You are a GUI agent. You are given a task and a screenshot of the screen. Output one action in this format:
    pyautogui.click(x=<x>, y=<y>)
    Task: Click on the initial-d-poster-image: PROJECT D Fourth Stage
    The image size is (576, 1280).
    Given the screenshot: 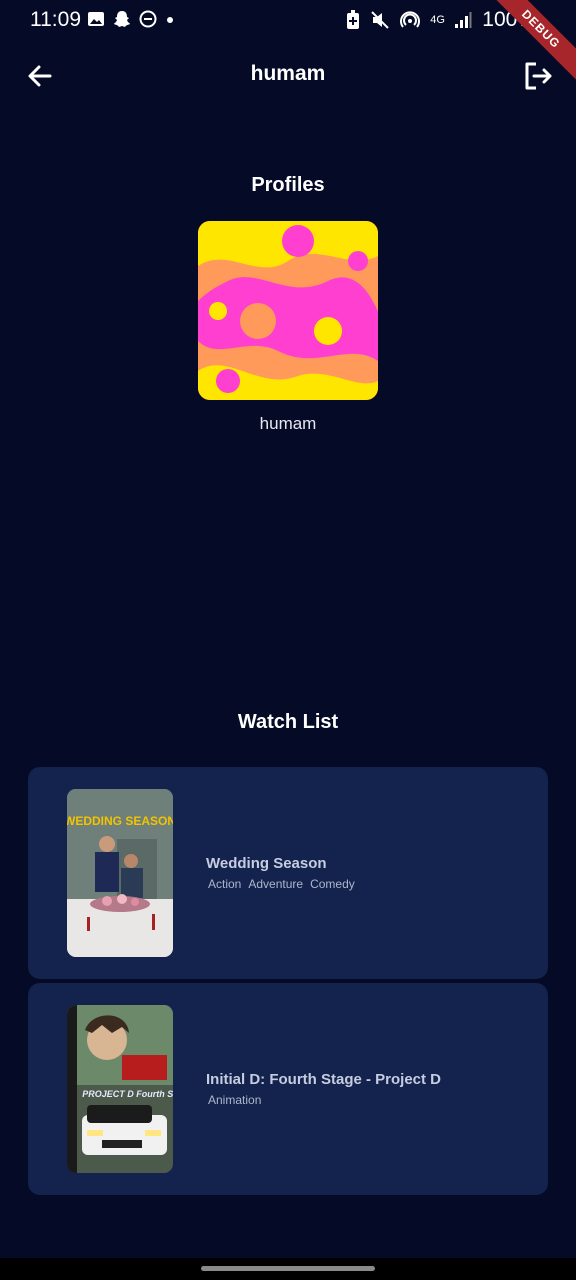 What is the action you would take?
    pyautogui.click(x=120, y=1089)
    